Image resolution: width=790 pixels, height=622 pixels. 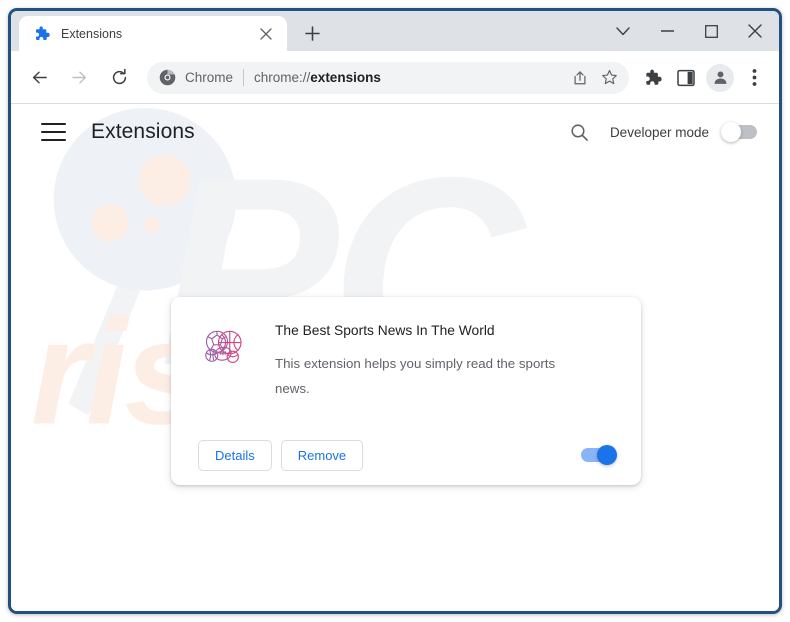 I want to click on back-button, so click(x=39, y=78).